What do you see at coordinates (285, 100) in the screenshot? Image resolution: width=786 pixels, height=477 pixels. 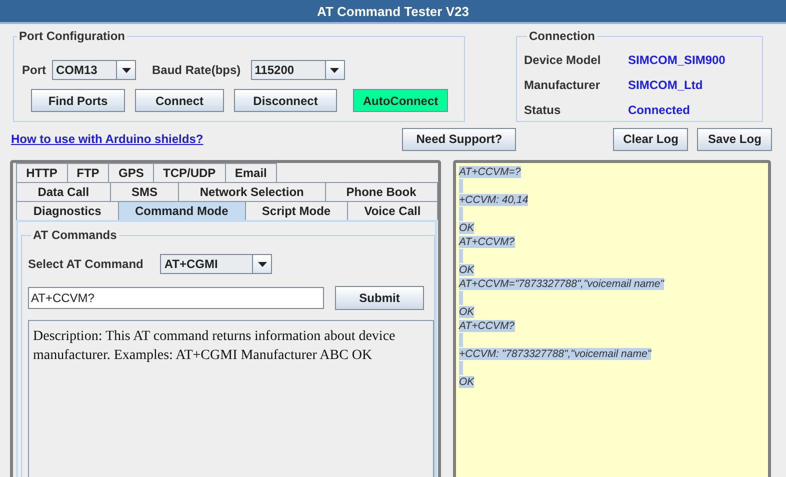 I see `action-button: Disconnect` at bounding box center [285, 100].